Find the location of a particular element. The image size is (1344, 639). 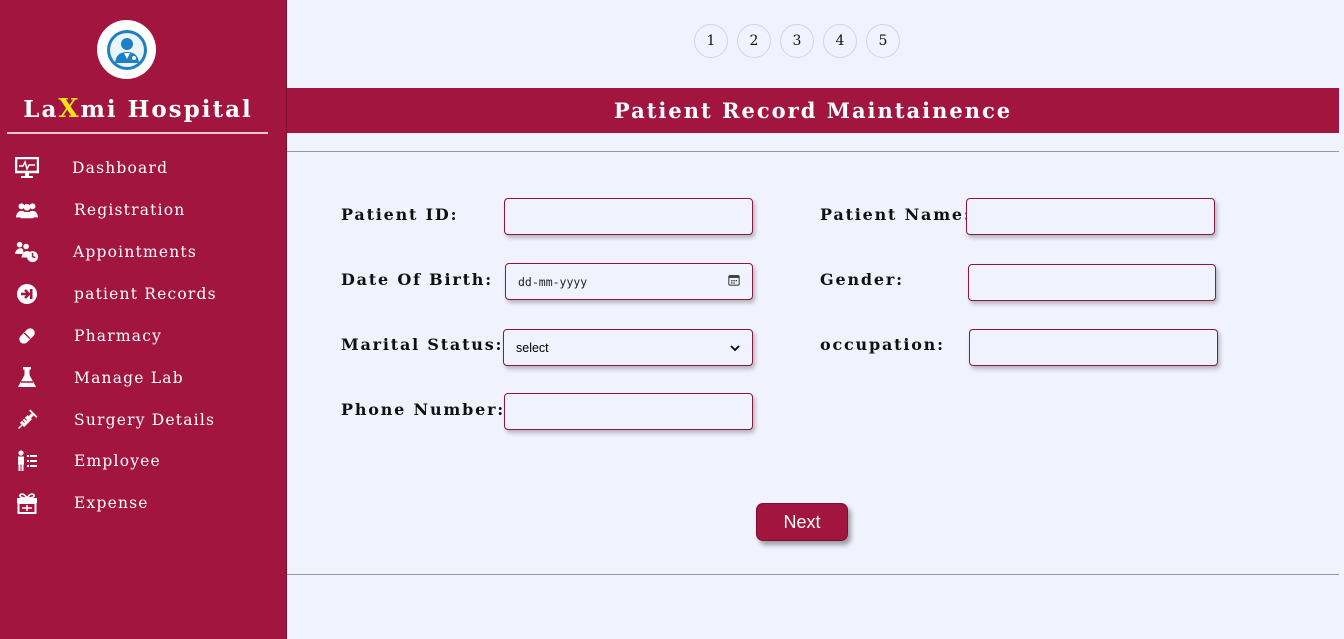

page-title: Patient Record Maintainence is located at coordinates (813, 110).